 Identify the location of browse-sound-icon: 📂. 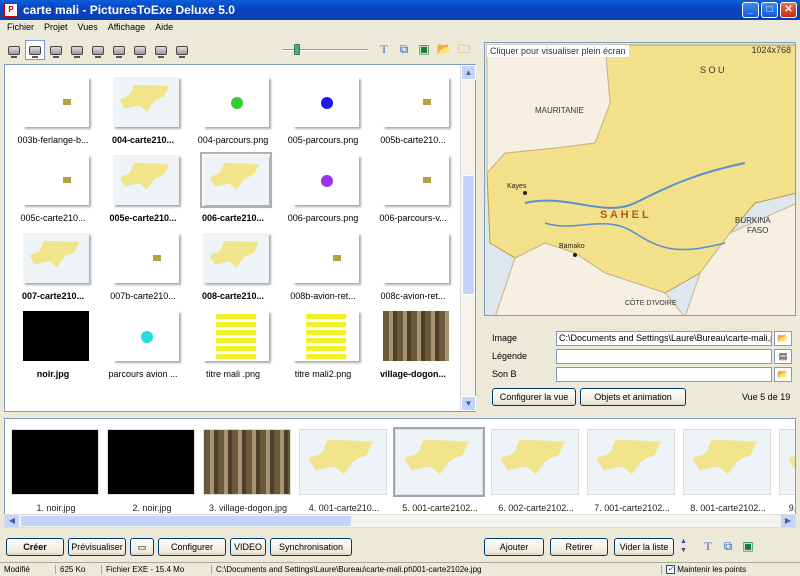
(783, 374).